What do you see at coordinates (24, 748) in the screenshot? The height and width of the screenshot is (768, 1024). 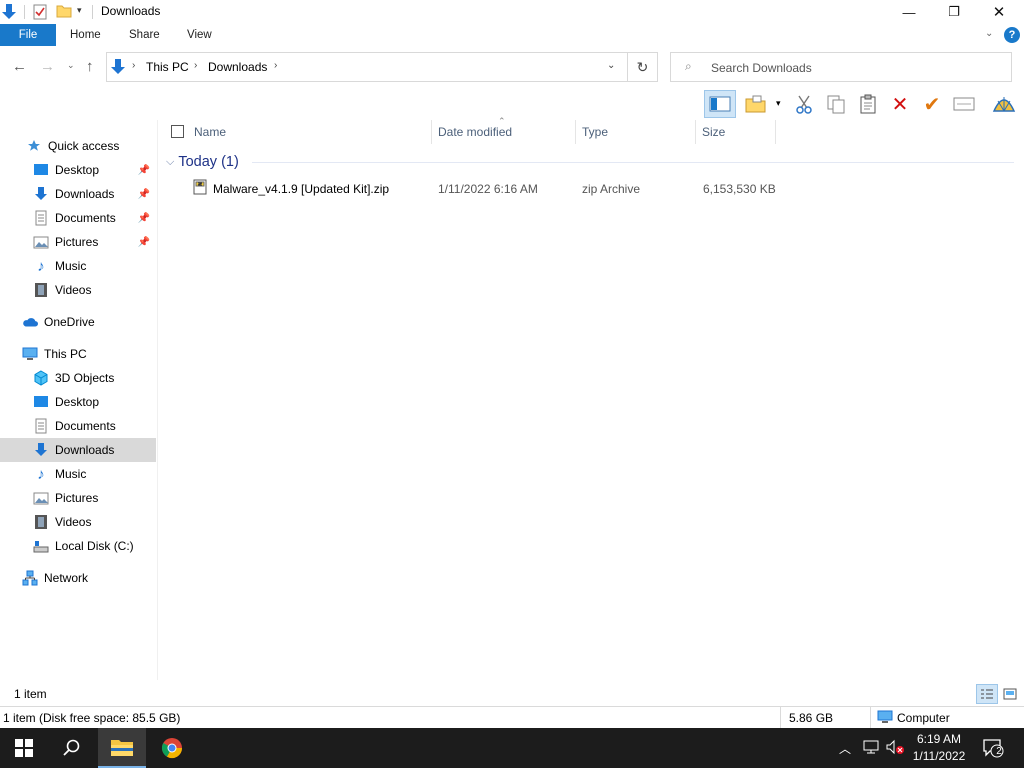 I see `start-button` at bounding box center [24, 748].